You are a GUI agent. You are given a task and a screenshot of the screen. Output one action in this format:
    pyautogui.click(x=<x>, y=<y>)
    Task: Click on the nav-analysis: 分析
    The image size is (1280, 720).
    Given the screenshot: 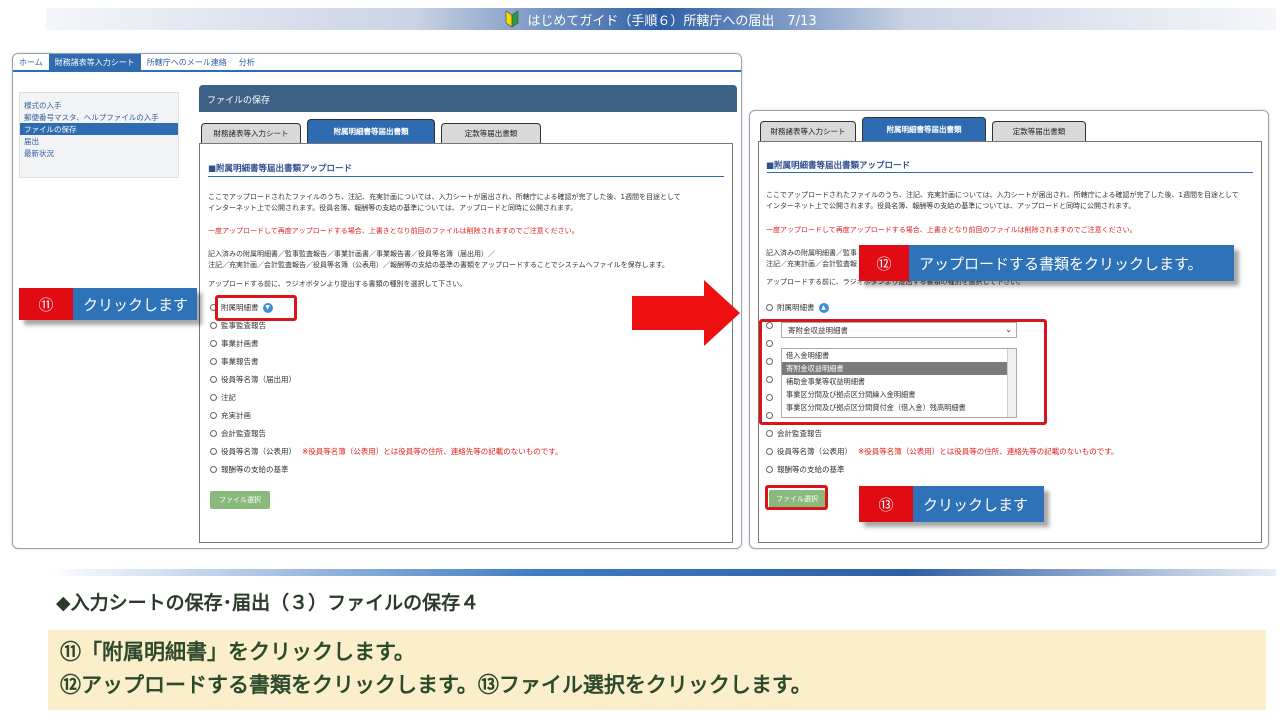 What is the action you would take?
    pyautogui.click(x=247, y=62)
    